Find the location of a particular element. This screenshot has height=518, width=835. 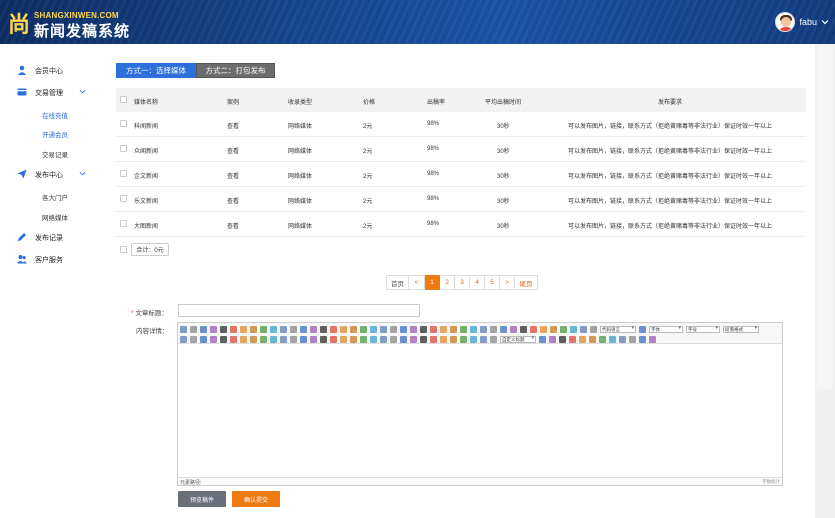

tab-package-publish: 方式二：打包发布 is located at coordinates (235, 70).